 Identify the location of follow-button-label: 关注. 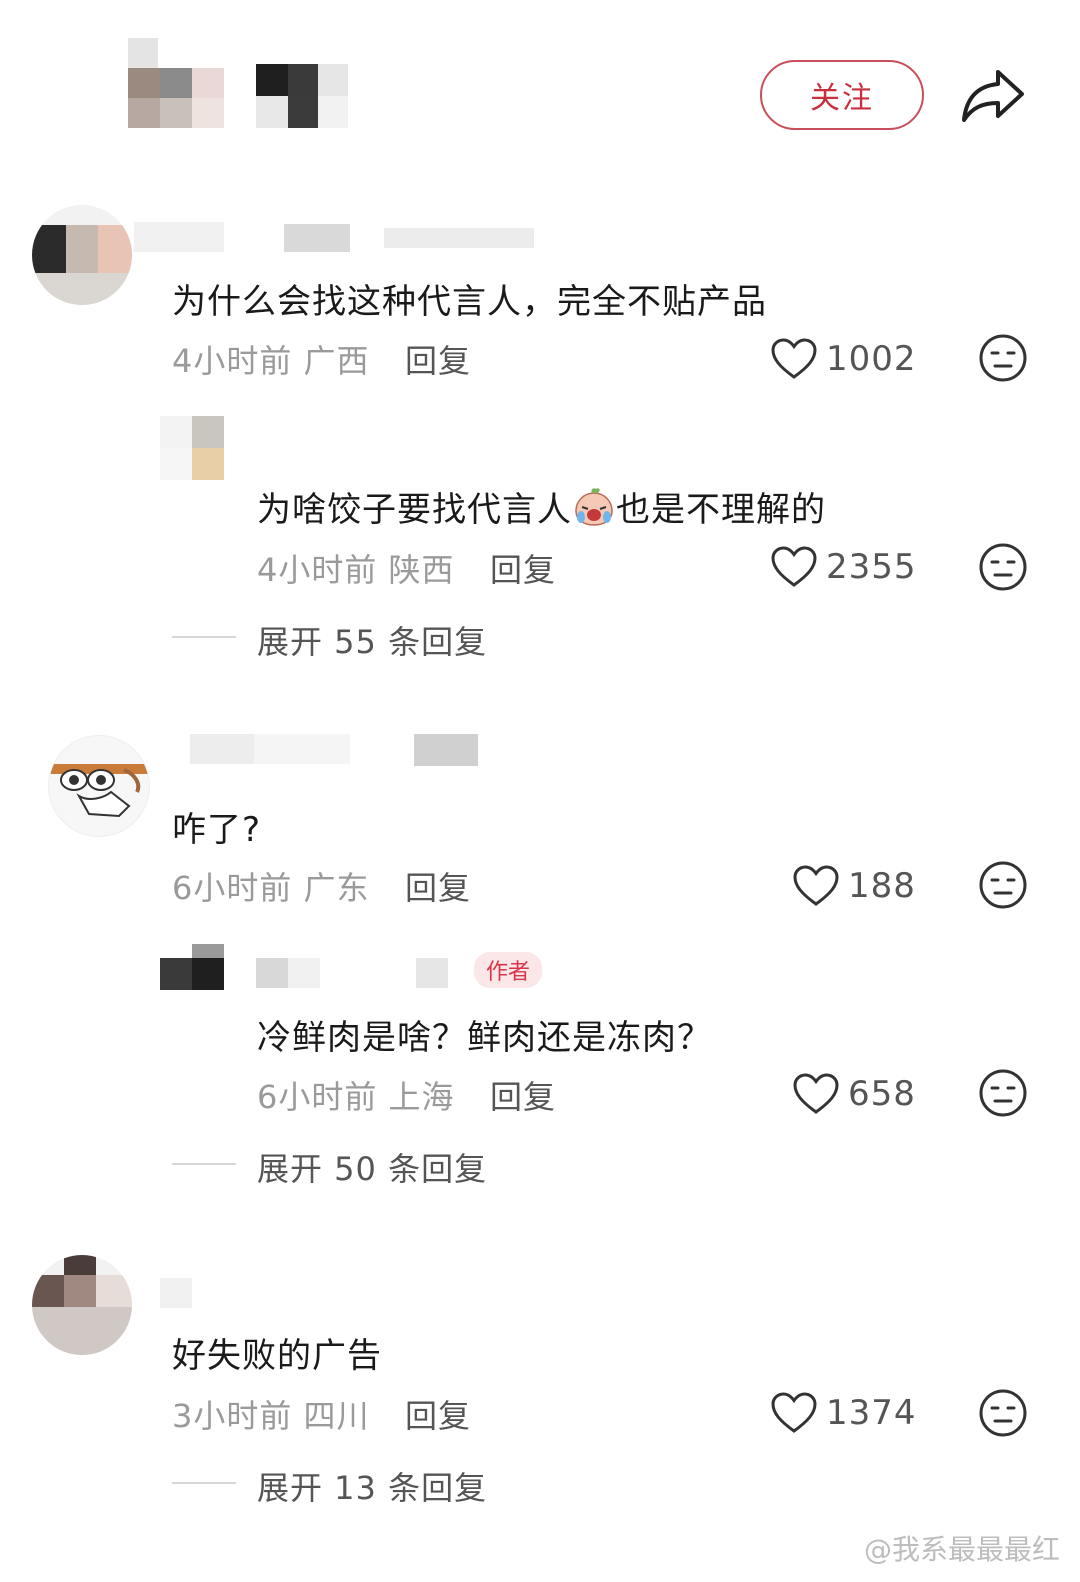
(842, 98).